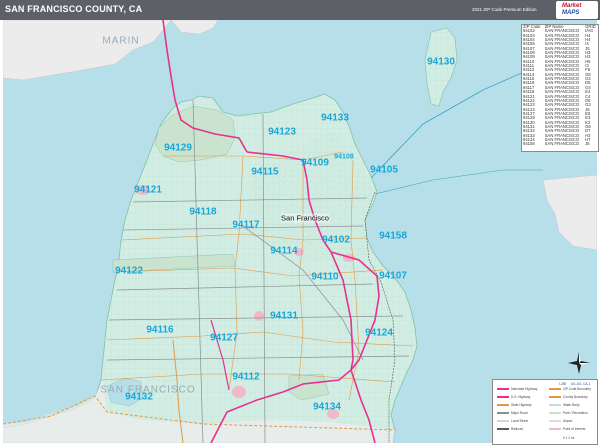 Image resolution: width=600 pixels, height=447 pixels. Describe the element at coordinates (139, 397) in the screenshot. I see `zip-label: 94132` at that location.